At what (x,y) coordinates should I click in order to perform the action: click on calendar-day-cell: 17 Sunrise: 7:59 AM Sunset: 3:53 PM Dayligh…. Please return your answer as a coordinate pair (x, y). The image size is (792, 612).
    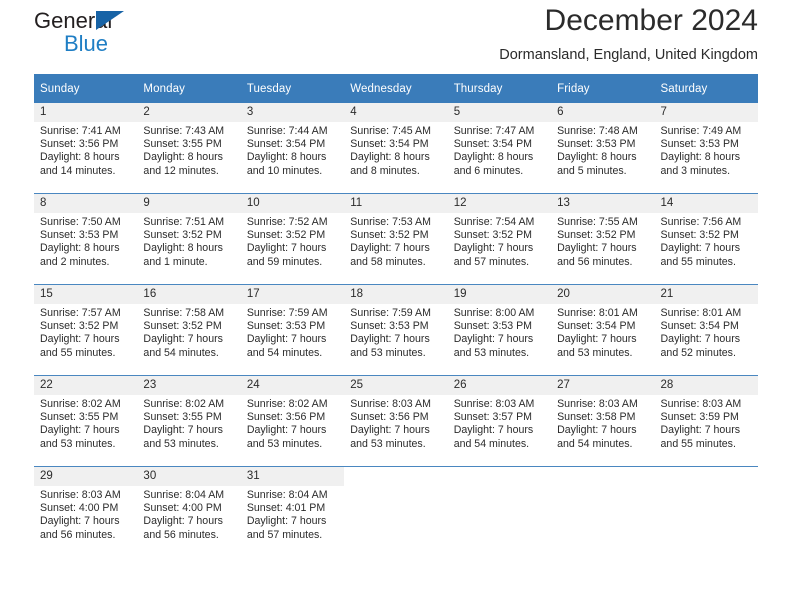
    Looking at the image, I should click on (292, 330).